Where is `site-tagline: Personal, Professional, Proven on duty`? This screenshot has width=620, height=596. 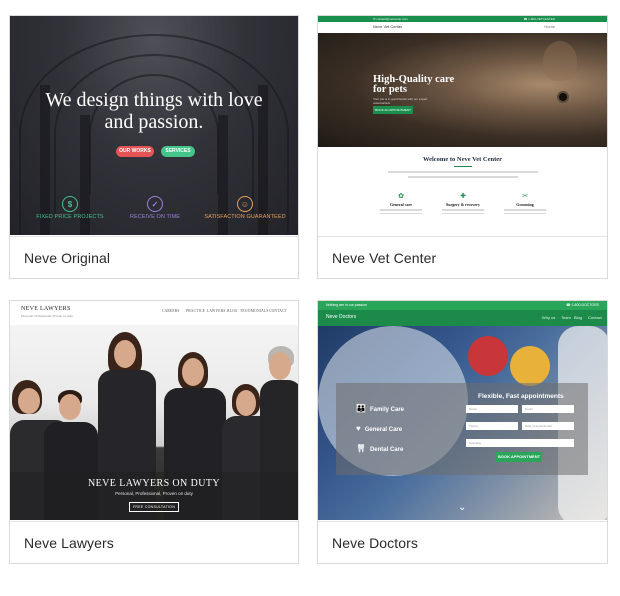 site-tagline: Personal, Professional, Proven on duty is located at coordinates (47, 316).